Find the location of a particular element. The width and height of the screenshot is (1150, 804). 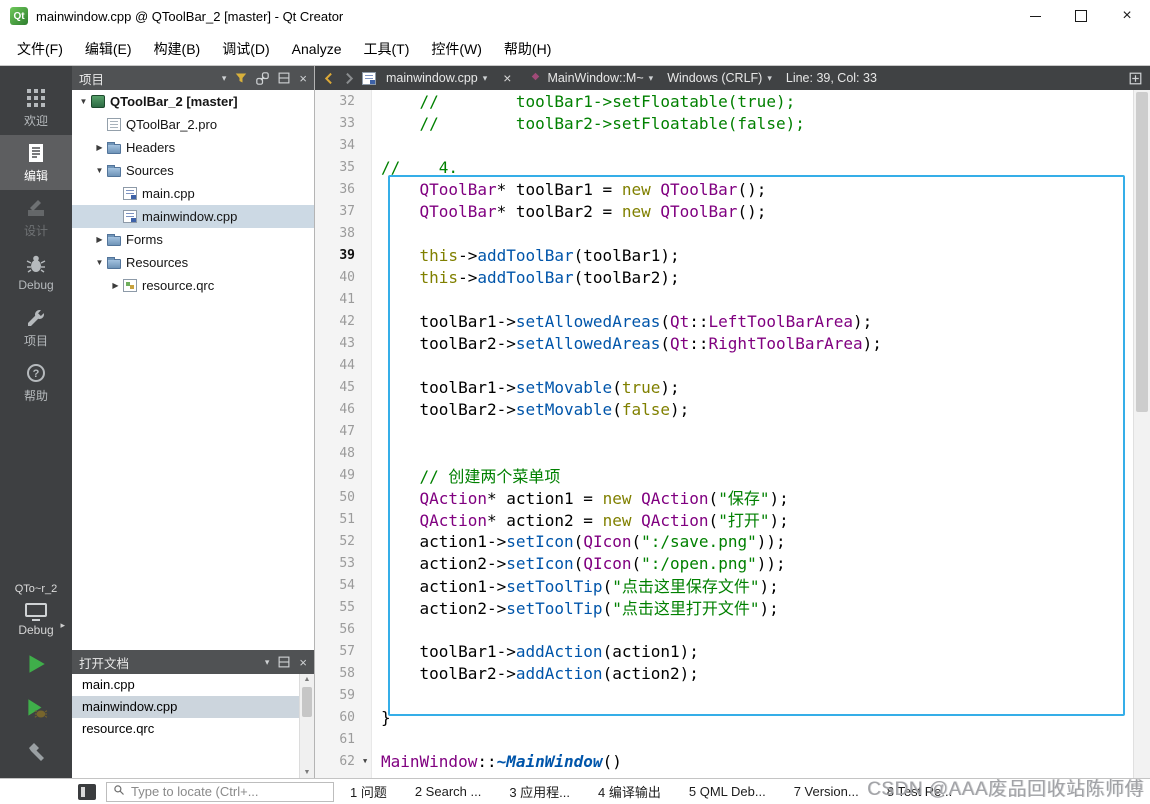

open-file-combo: mainwindow.cpp ▾ is located at coordinates (424, 78).